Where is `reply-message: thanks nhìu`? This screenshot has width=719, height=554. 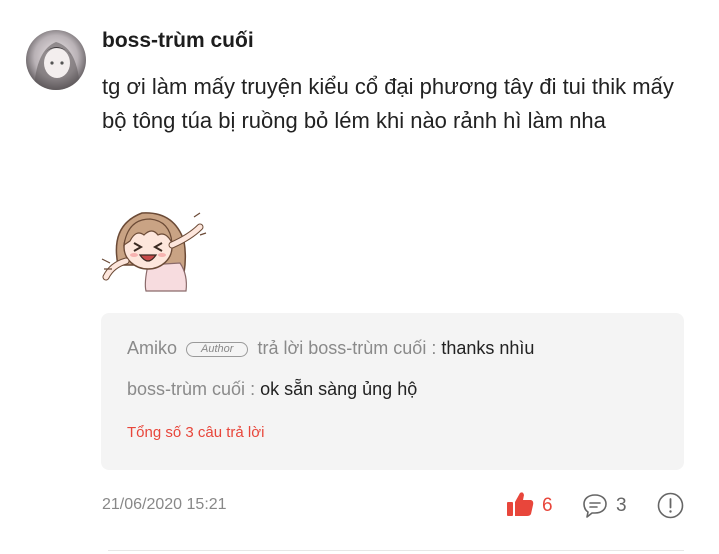
reply-message: thanks nhìu is located at coordinates (488, 348).